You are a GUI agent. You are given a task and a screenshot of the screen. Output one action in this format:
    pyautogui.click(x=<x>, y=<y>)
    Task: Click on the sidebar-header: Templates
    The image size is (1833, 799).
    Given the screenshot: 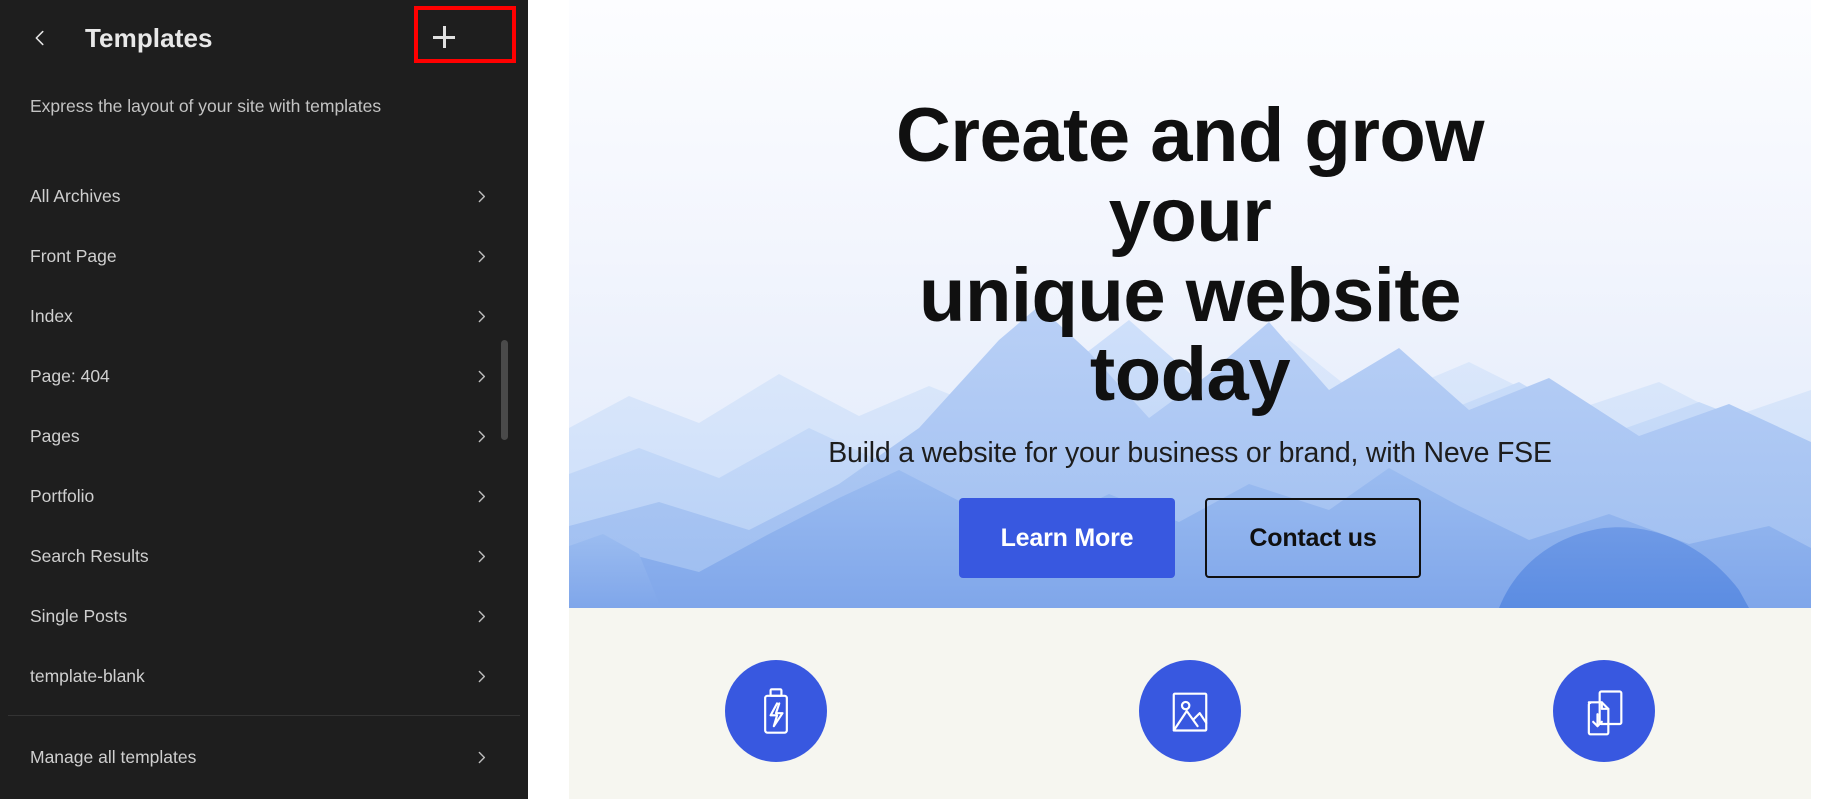 What is the action you would take?
    pyautogui.click(x=264, y=38)
    